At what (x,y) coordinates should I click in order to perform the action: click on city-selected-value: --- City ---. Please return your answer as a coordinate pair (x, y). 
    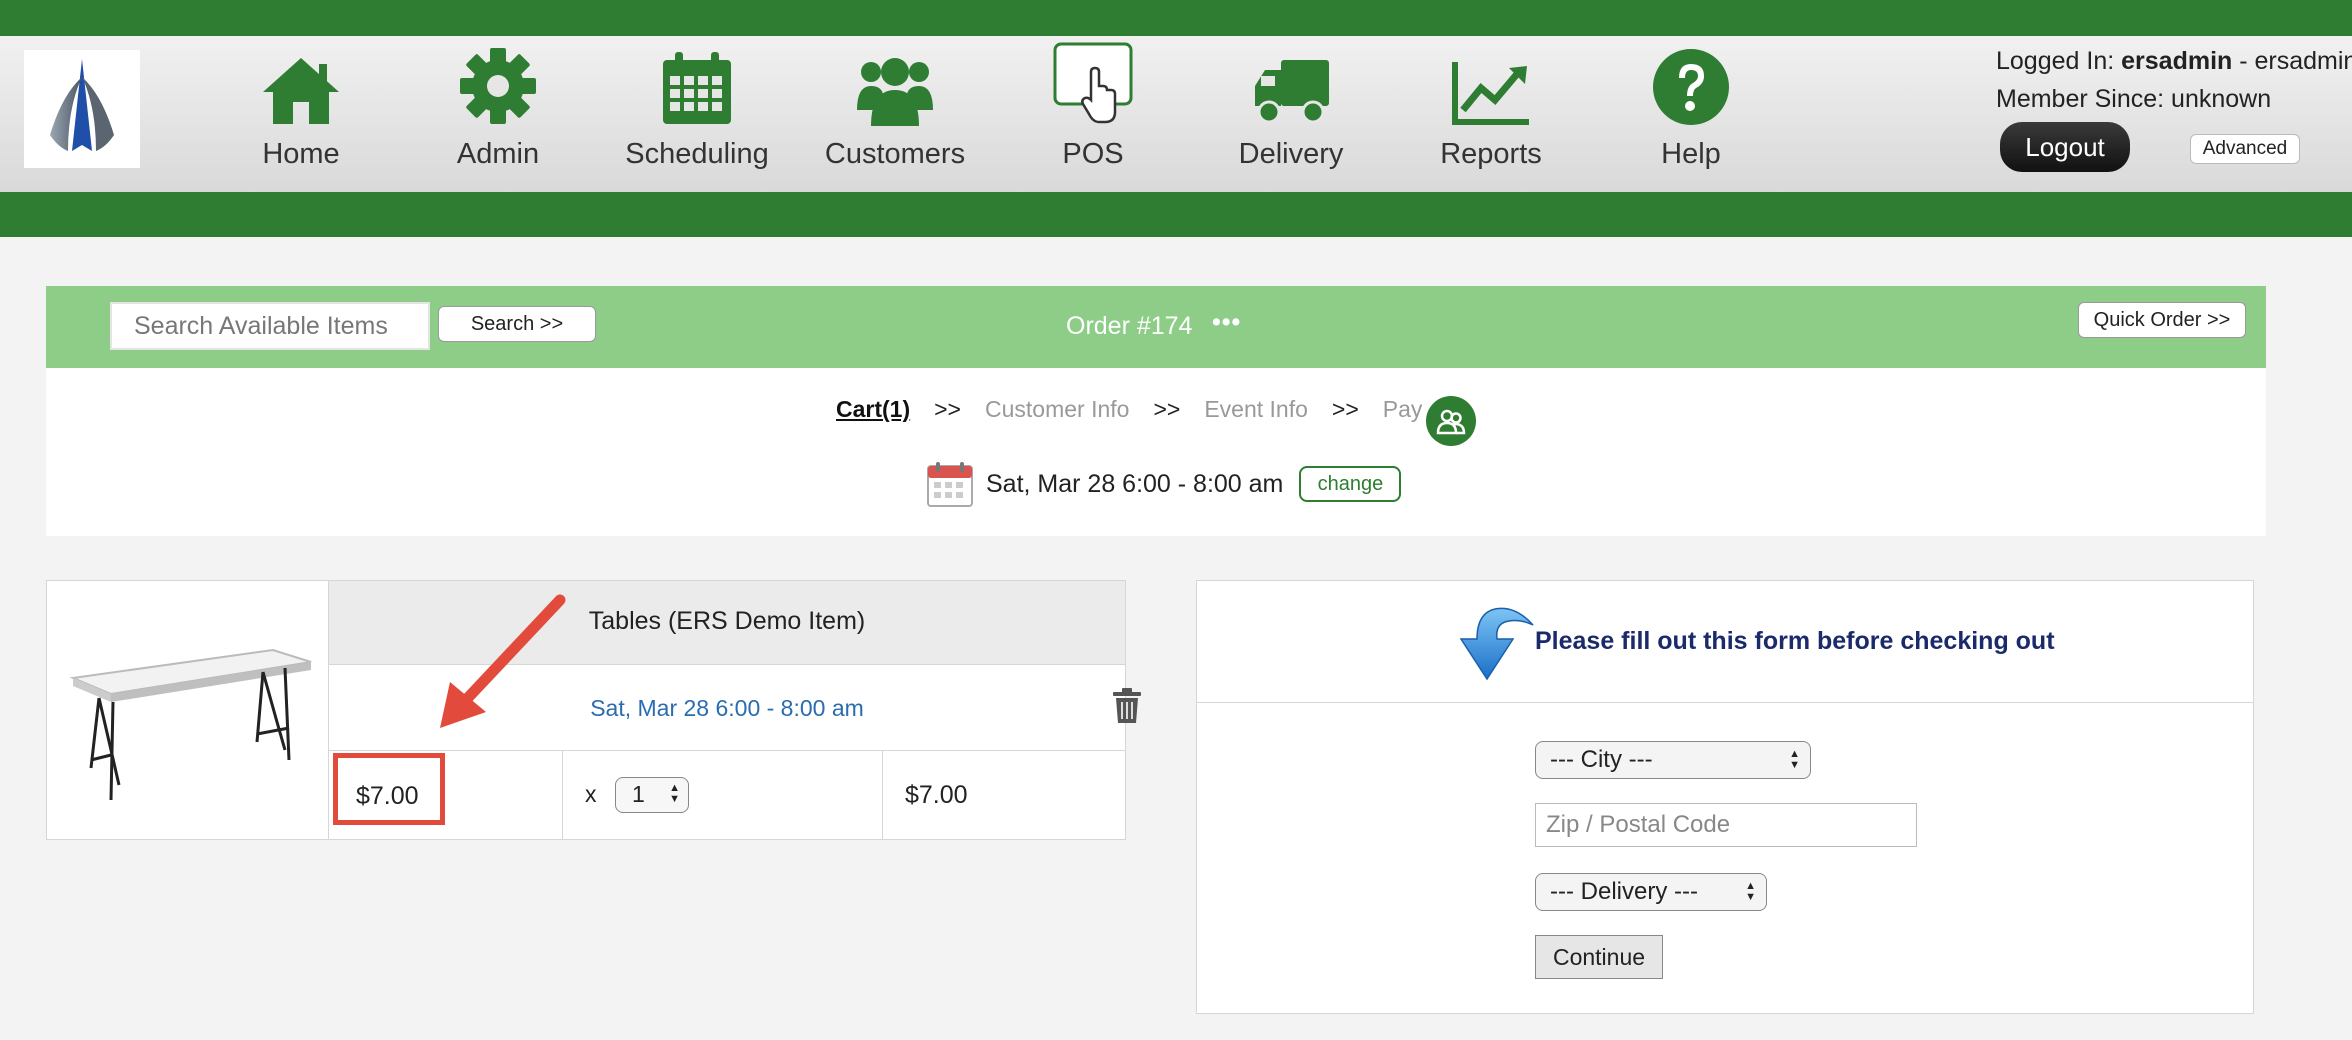
    Looking at the image, I should click on (1601, 759).